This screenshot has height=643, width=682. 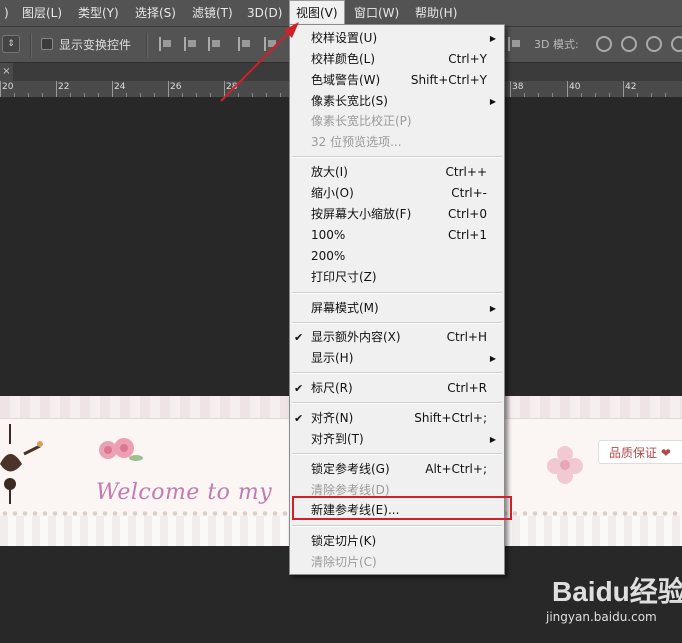 What do you see at coordinates (271, 44) in the screenshot?
I see `align-horizontal-center-icon` at bounding box center [271, 44].